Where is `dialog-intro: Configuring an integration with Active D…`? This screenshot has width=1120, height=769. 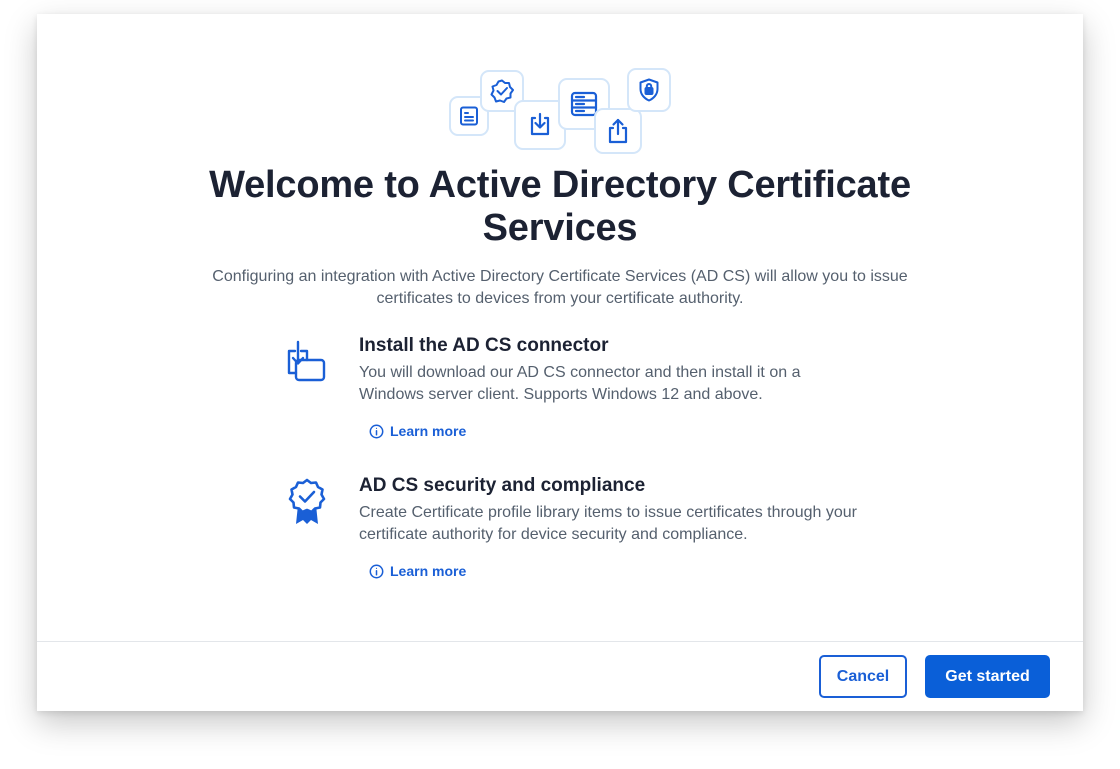 dialog-intro: Configuring an integration with Active D… is located at coordinates (560, 287).